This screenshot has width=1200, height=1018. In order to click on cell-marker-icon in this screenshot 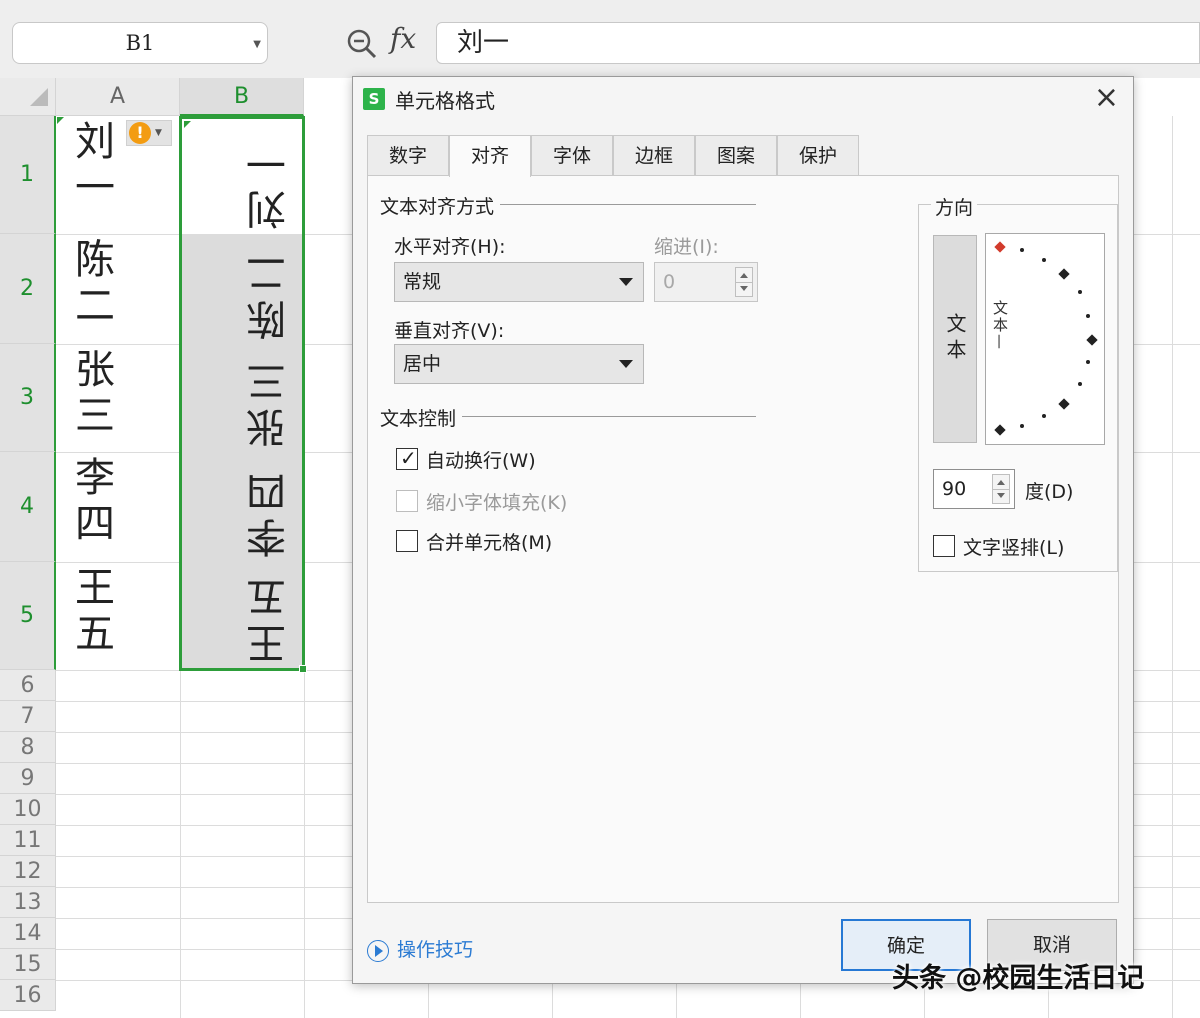, I will do `click(60, 120)`.